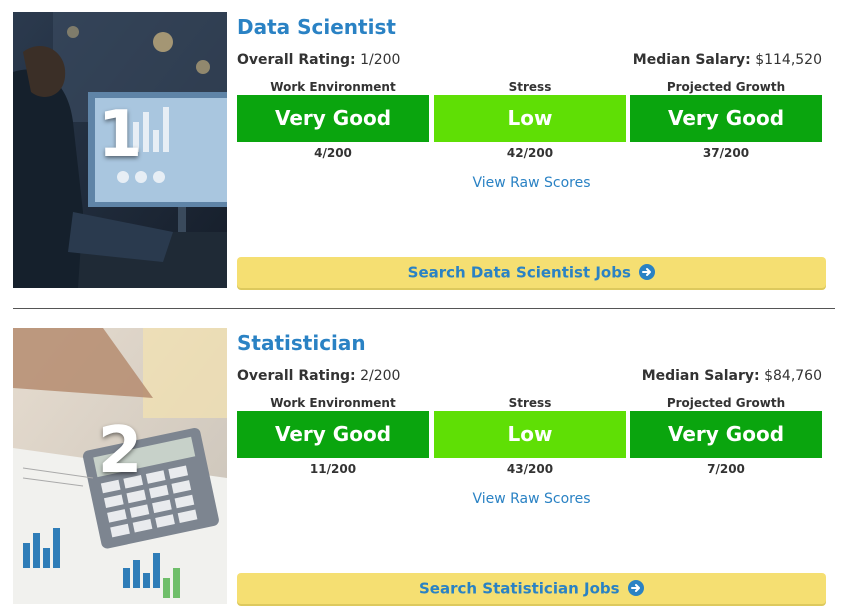 The height and width of the screenshot is (615, 846). I want to click on metric-score: 37/200, so click(726, 153).